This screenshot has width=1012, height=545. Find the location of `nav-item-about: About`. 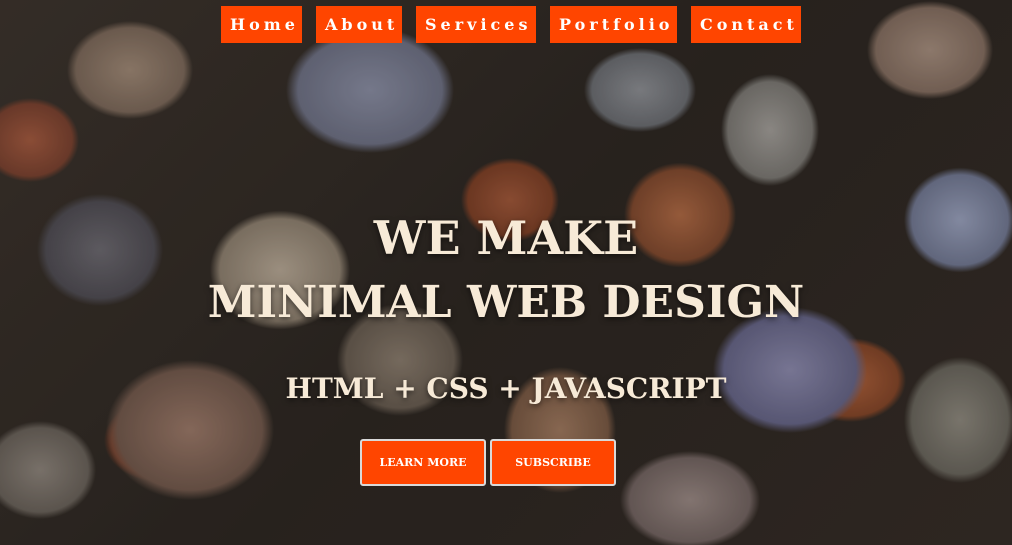

nav-item-about: About is located at coordinates (359, 24).